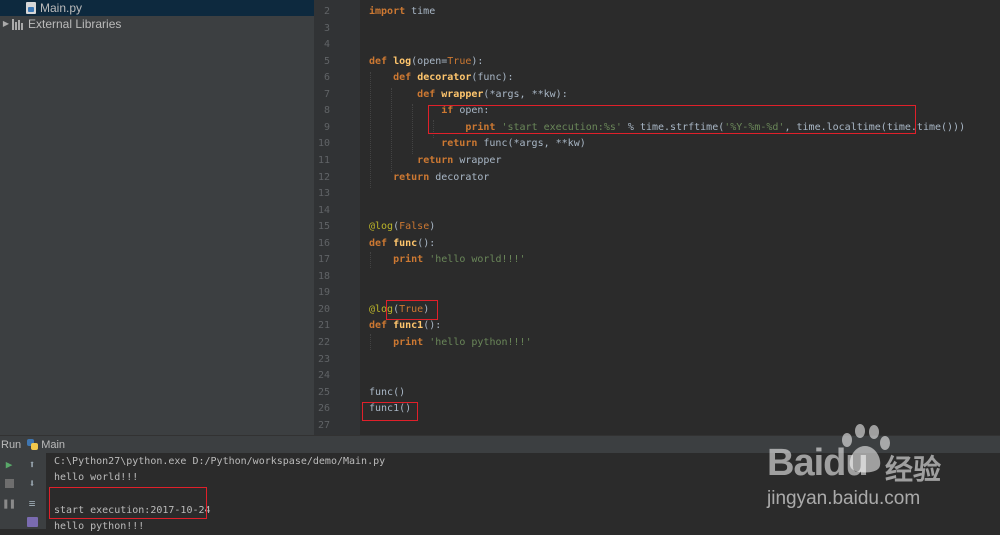 This screenshot has height=535, width=1000. What do you see at coordinates (33, 444) in the screenshot?
I see `python-run-config-icon` at bounding box center [33, 444].